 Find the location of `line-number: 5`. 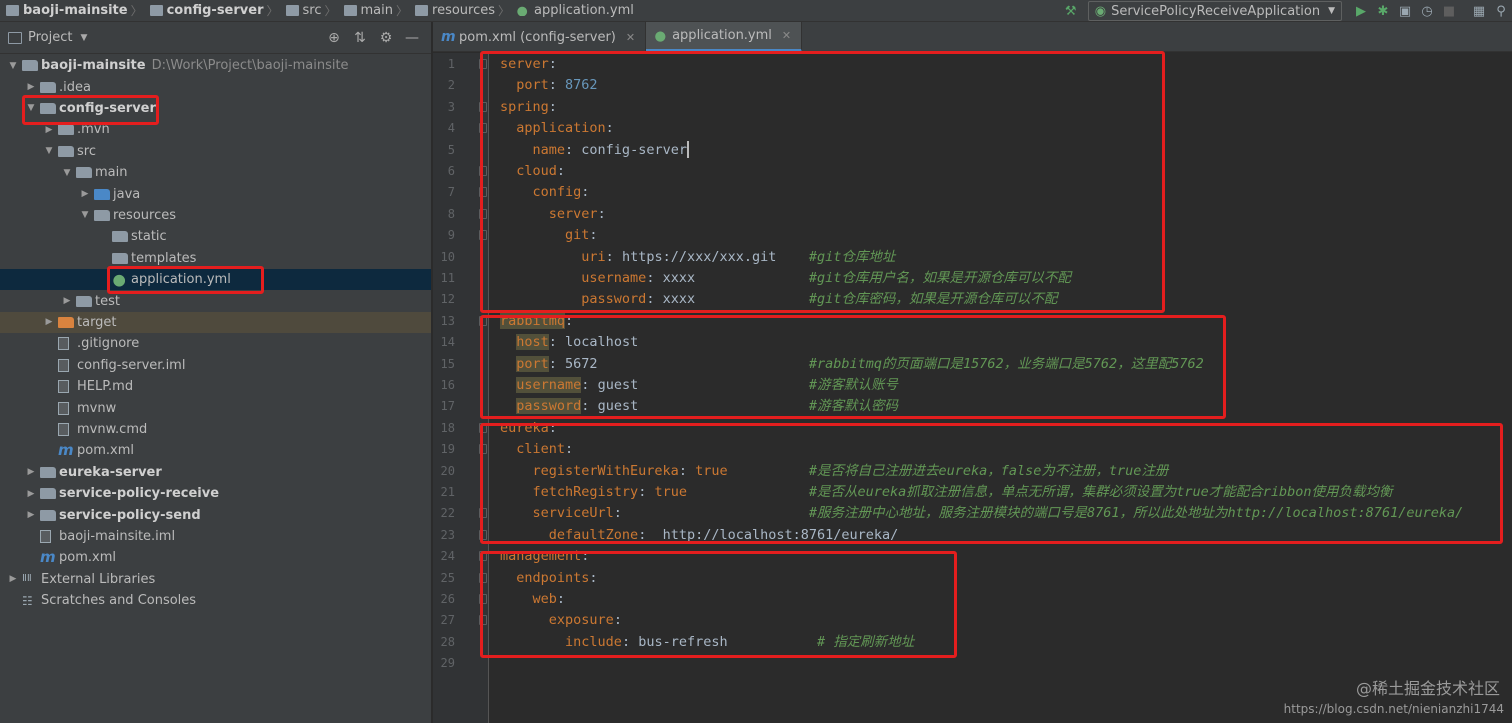

line-number: 5 is located at coordinates (451, 149).